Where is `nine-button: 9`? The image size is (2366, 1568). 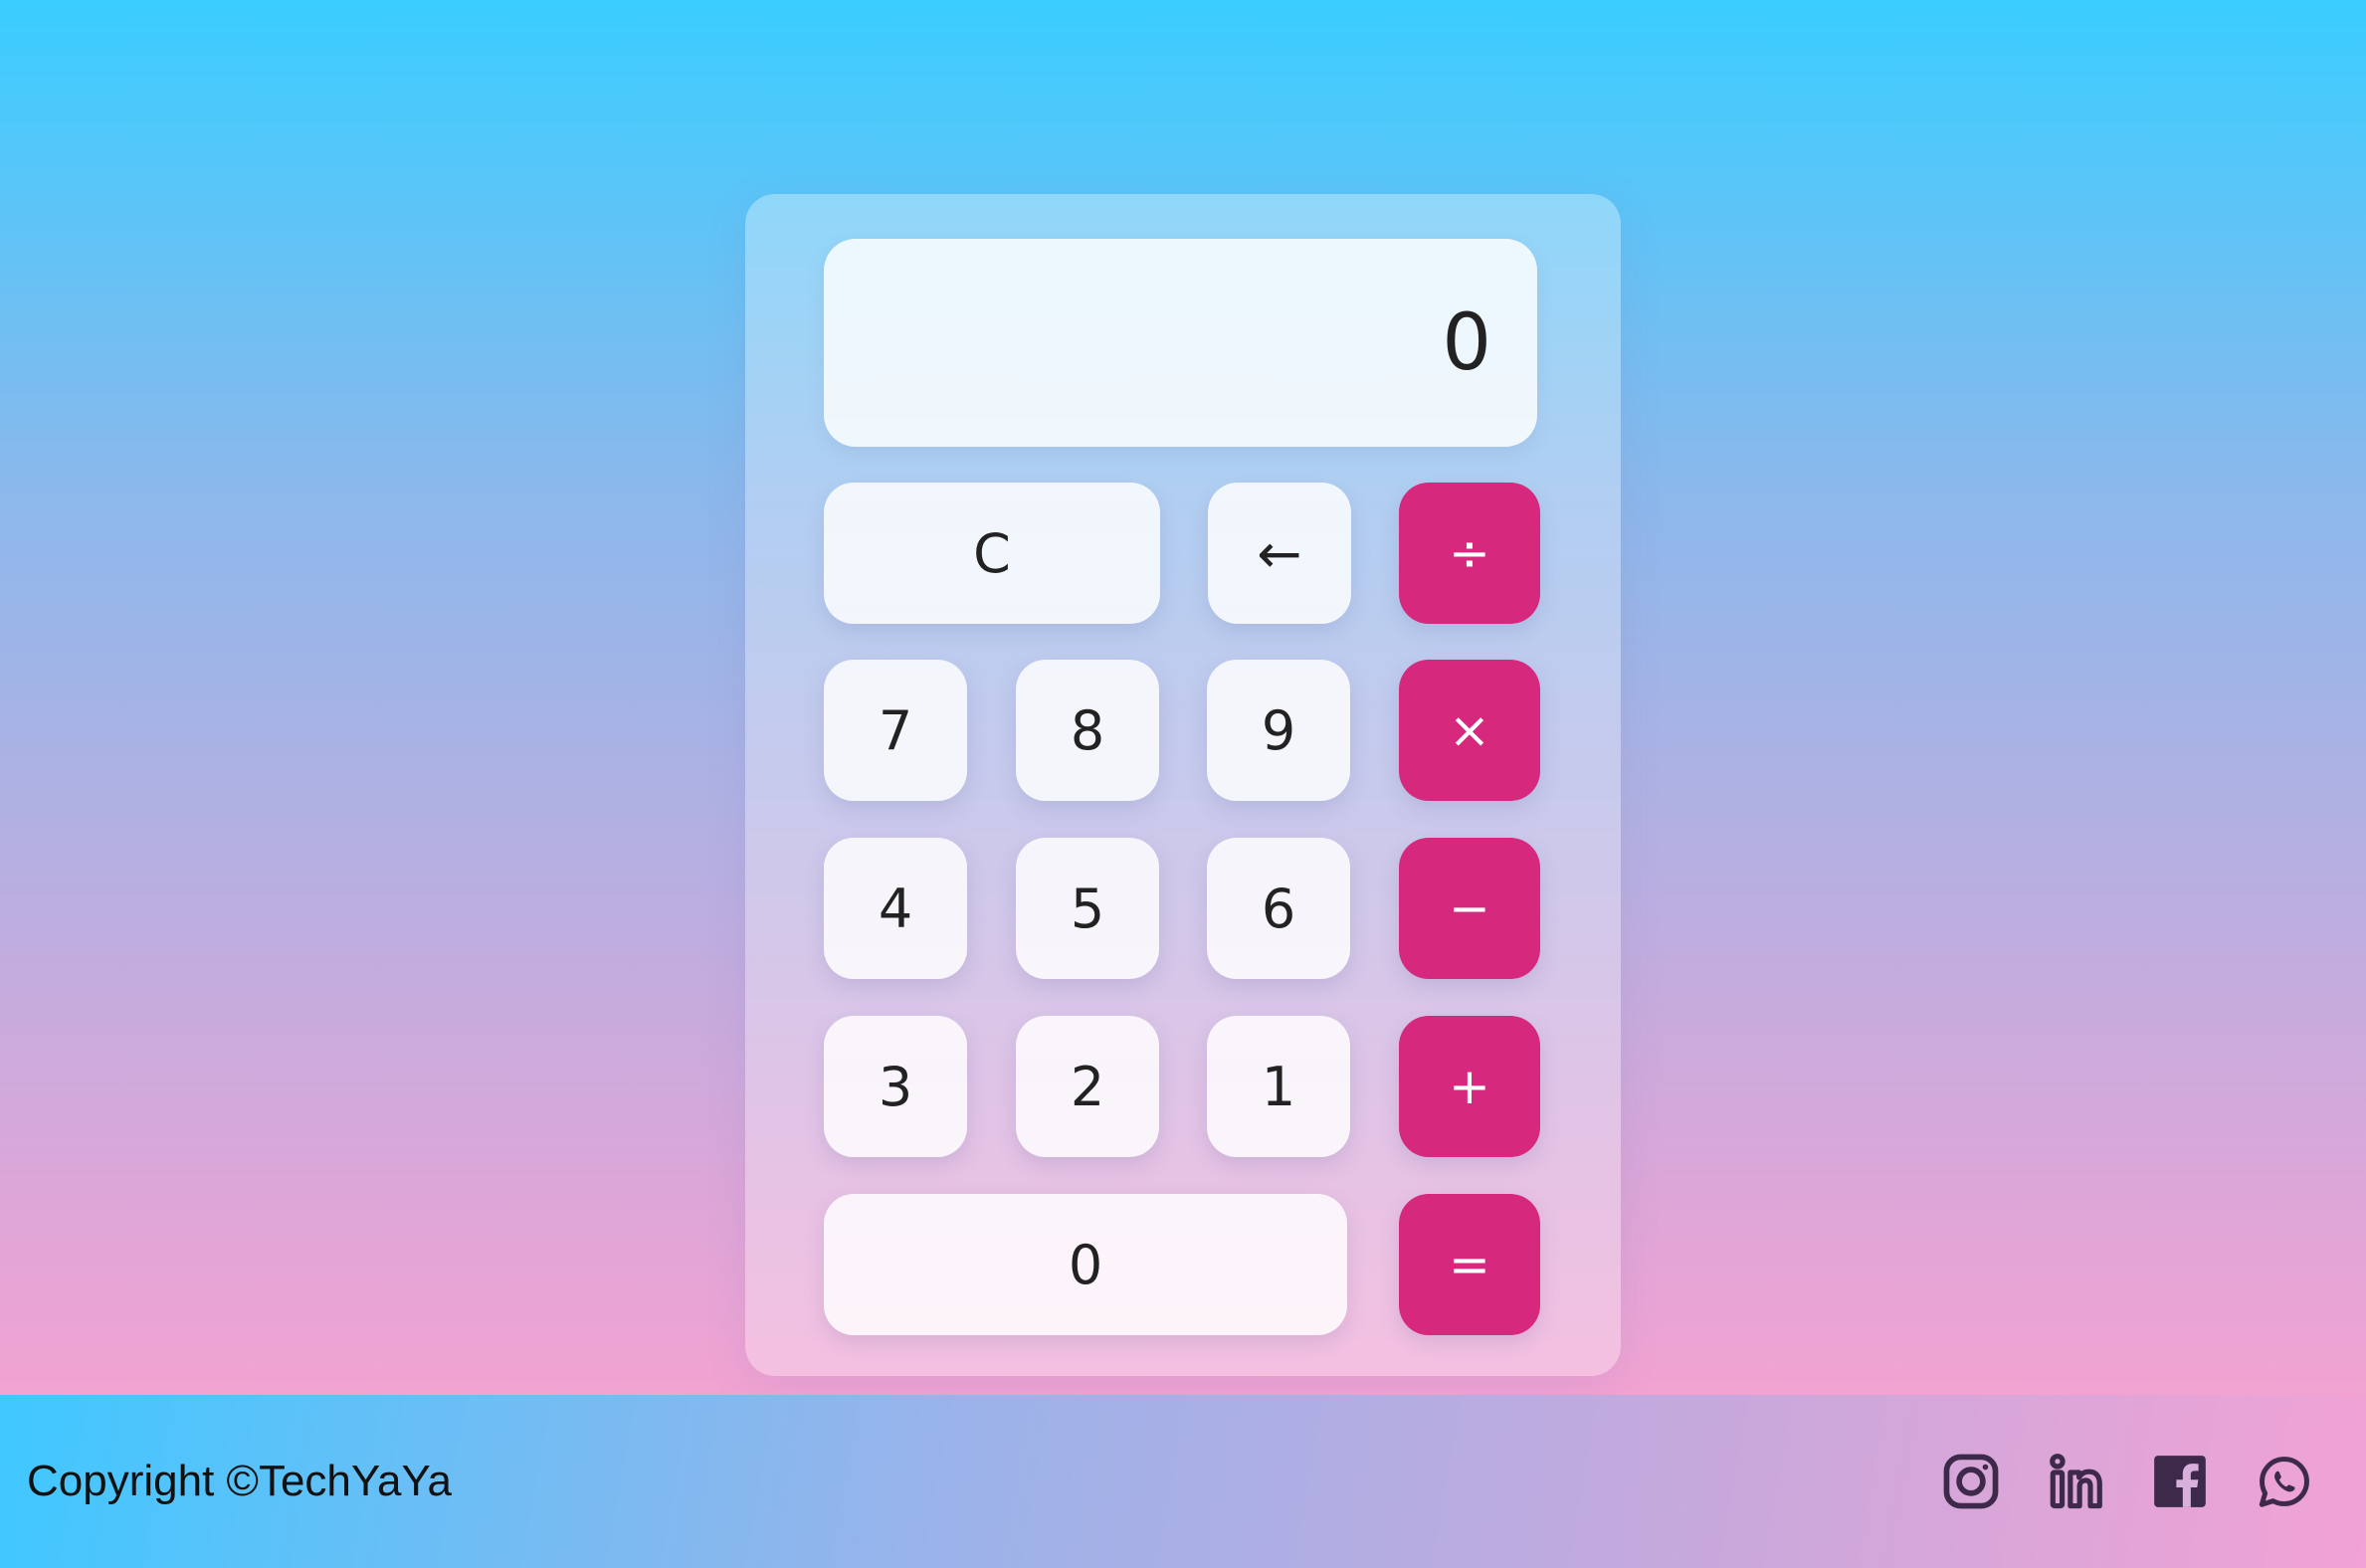
nine-button: 9 is located at coordinates (1278, 730).